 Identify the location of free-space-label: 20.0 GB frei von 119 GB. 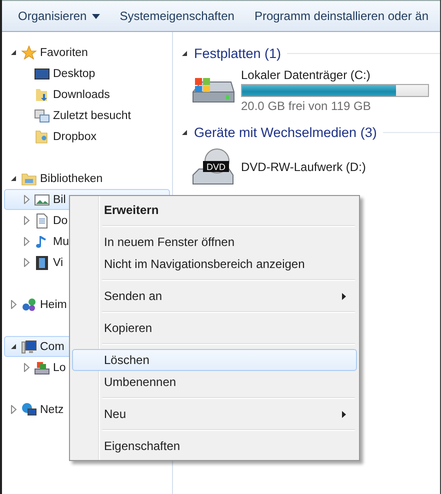
(306, 106).